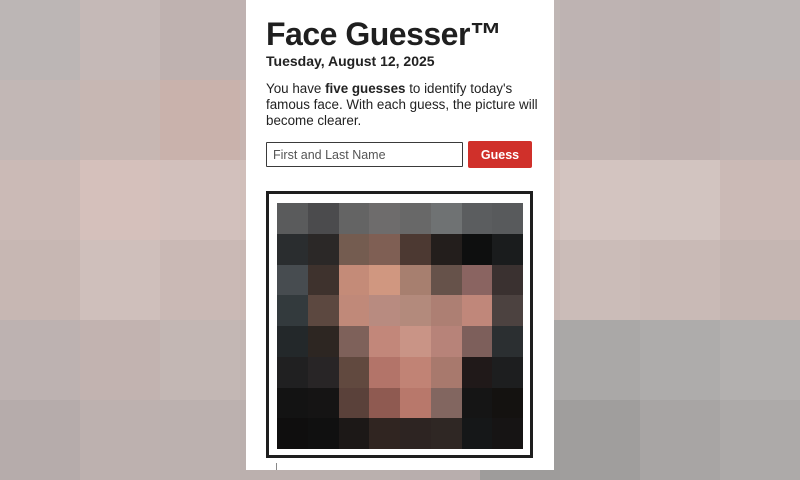 Image resolution: width=800 pixels, height=480 pixels. What do you see at coordinates (384, 34) in the screenshot?
I see `page-title: Face Guesser™` at bounding box center [384, 34].